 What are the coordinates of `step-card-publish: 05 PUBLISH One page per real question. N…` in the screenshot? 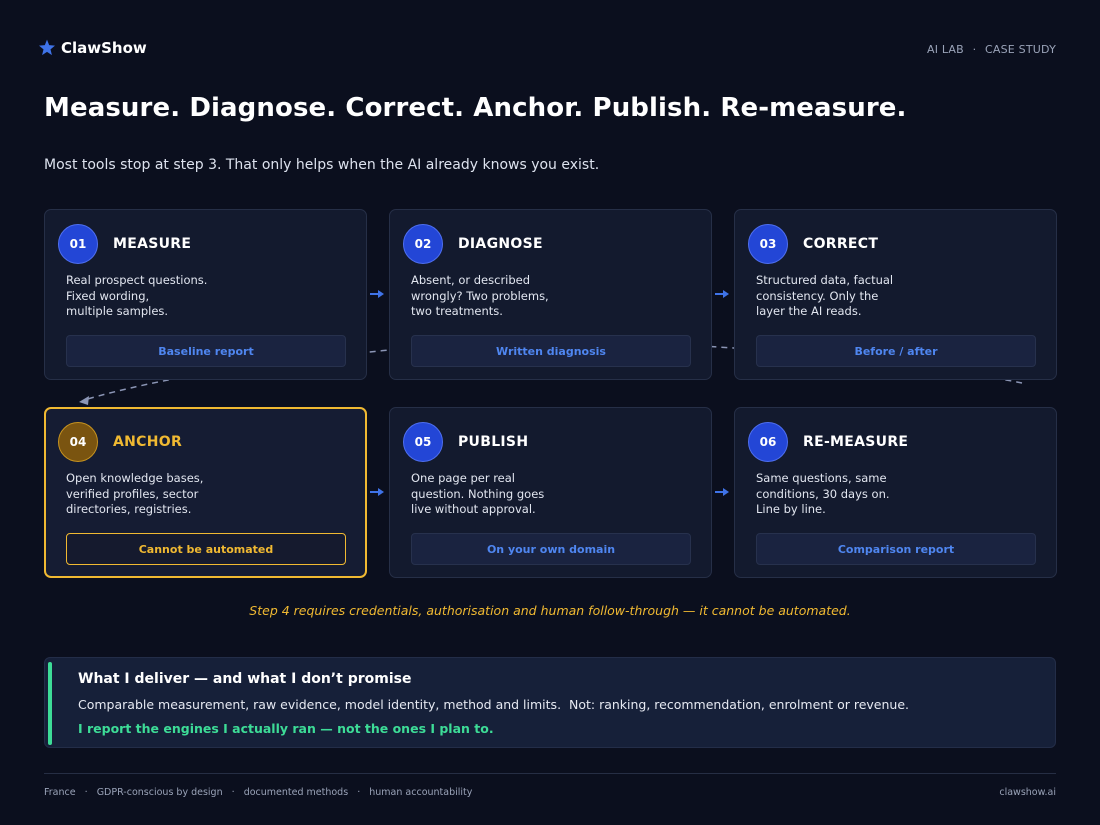 It's located at (550, 492).